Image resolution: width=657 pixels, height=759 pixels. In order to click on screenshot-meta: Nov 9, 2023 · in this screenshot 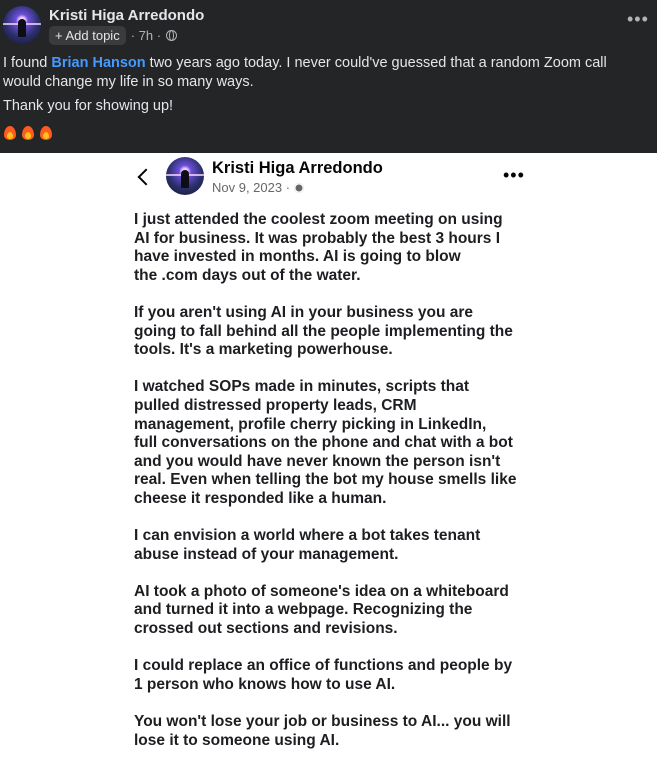, I will do `click(258, 187)`.